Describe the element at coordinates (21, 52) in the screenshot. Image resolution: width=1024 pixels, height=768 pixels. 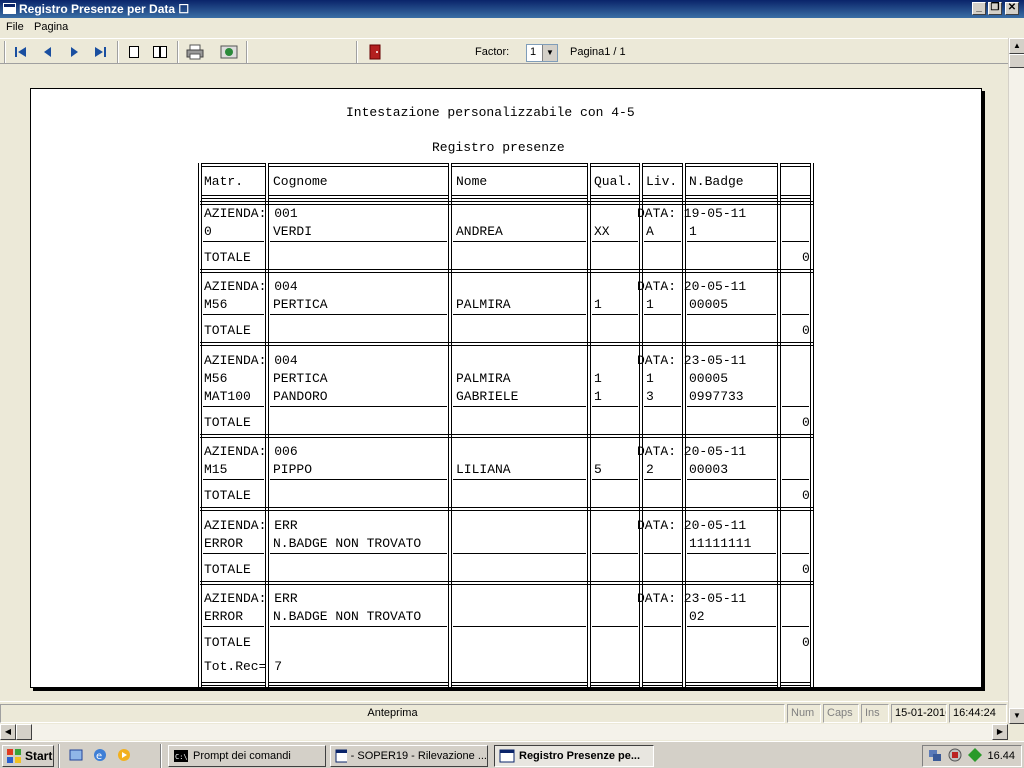
I see `first-page-icon` at that location.